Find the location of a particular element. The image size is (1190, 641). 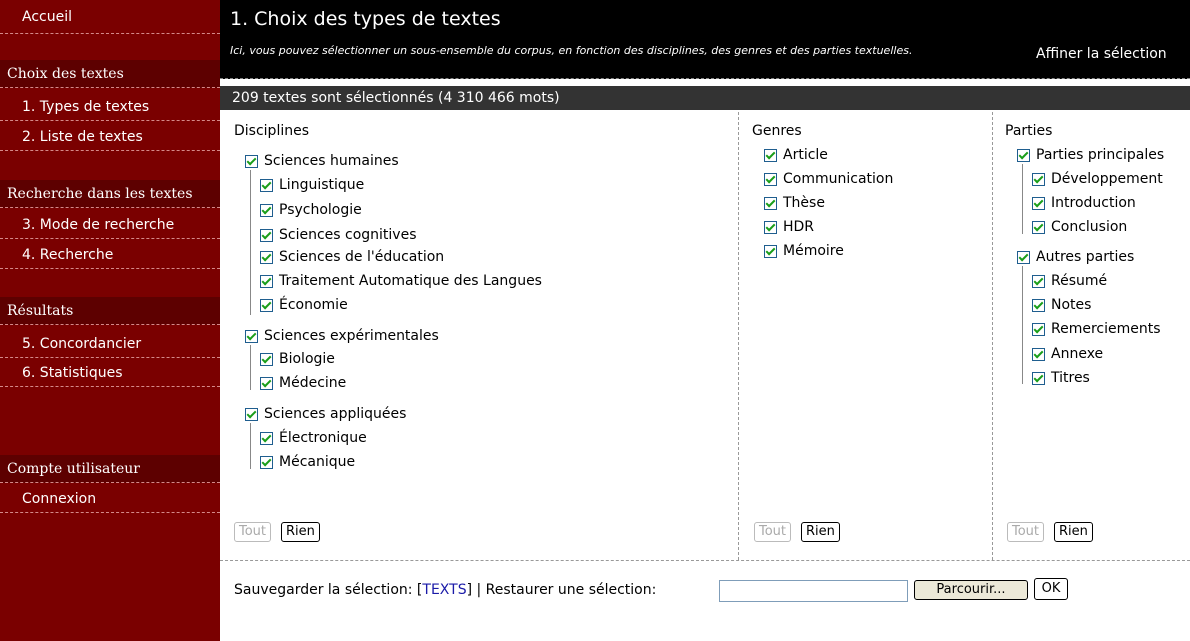

checkbox-titres: Titres is located at coordinates (1061, 378).